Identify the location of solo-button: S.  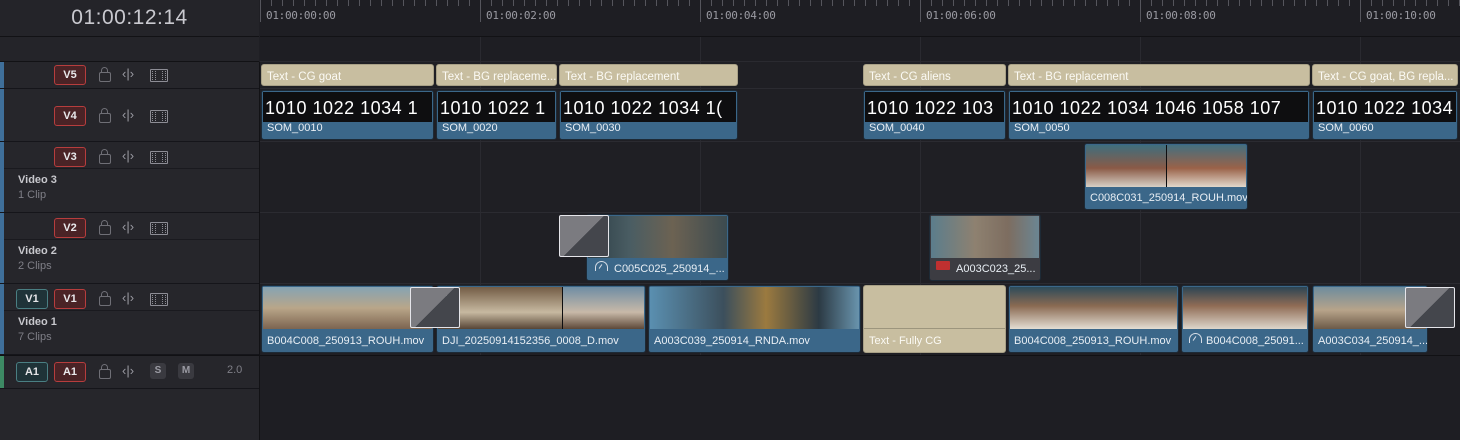
(158, 371).